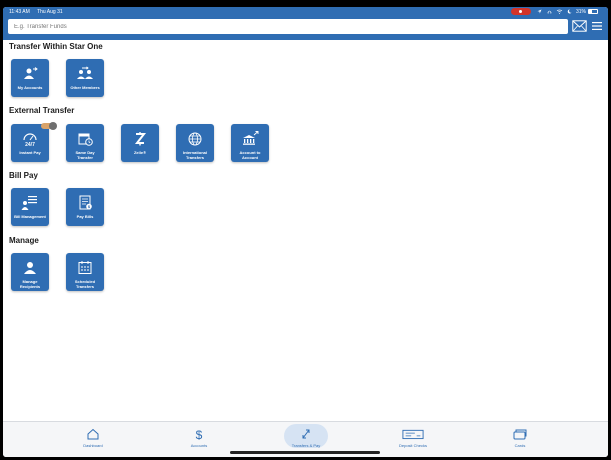  Describe the element at coordinates (30, 216) in the screenshot. I see `tile-label: Bill Management` at that location.